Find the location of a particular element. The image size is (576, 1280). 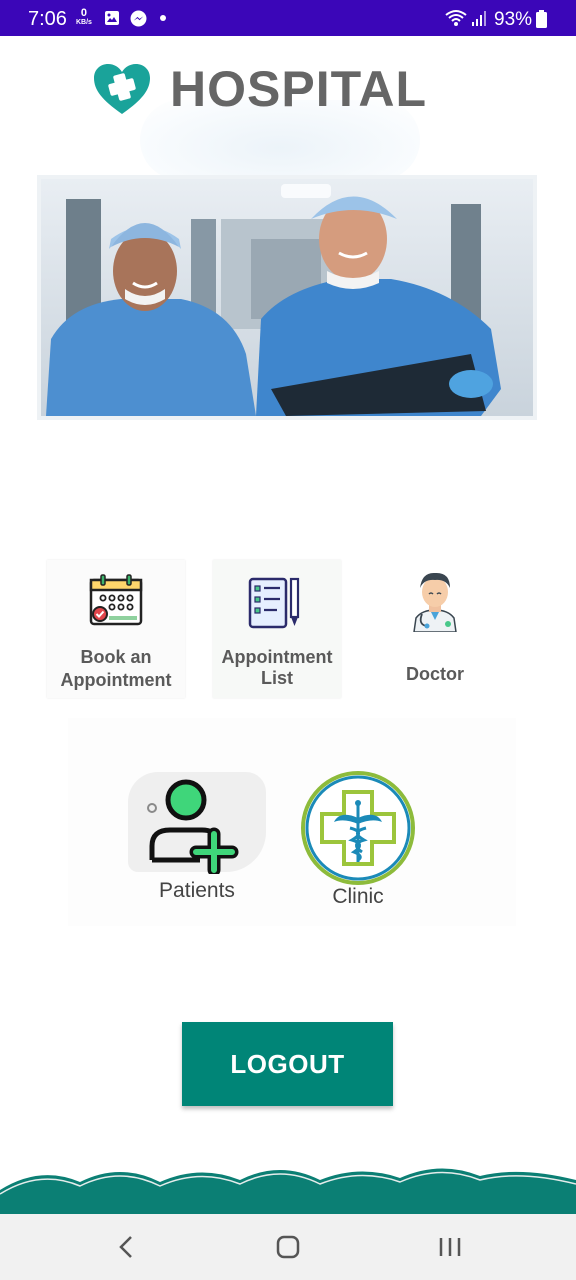

status-time: 7:06 is located at coordinates (47, 19).